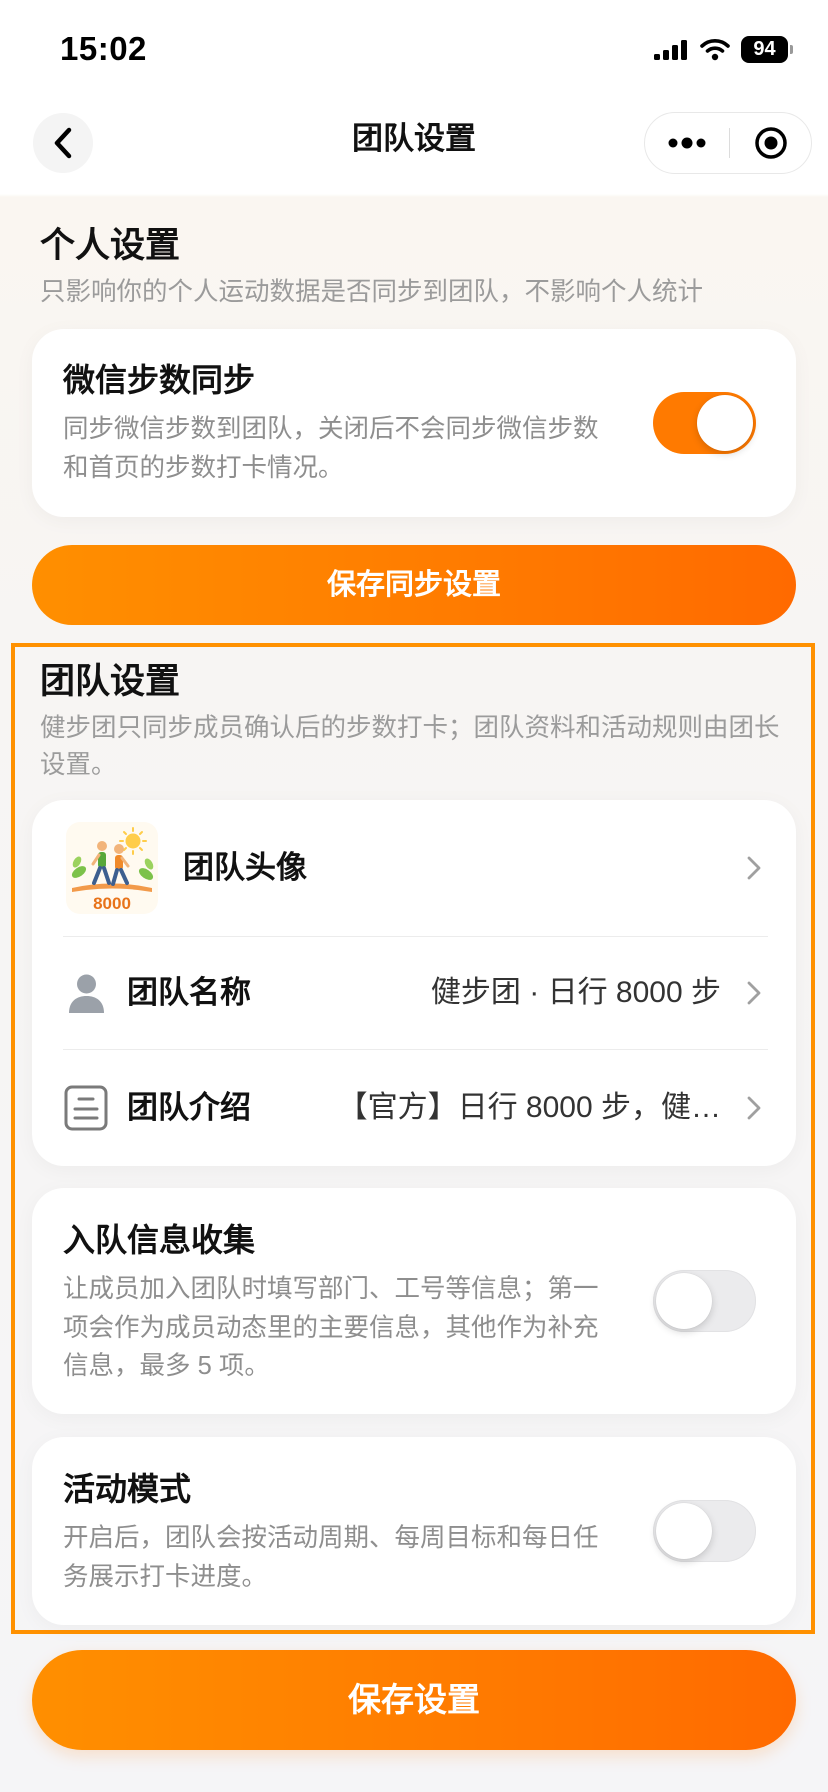 The width and height of the screenshot is (828, 1792). What do you see at coordinates (791, 49) in the screenshot?
I see `battery-nub` at bounding box center [791, 49].